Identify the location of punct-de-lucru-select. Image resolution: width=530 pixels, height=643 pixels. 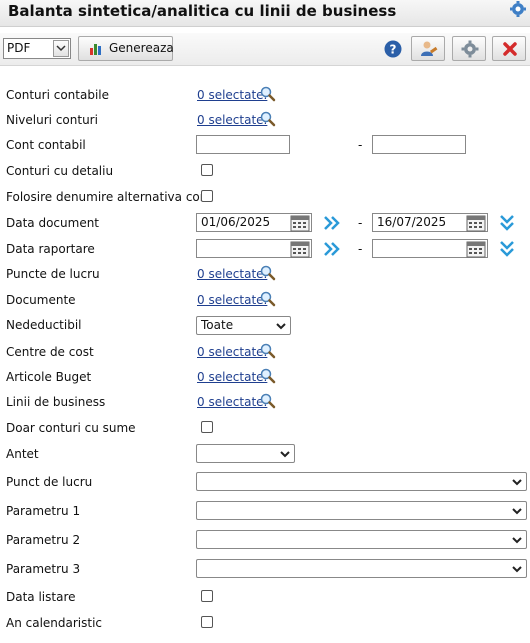
(361, 481).